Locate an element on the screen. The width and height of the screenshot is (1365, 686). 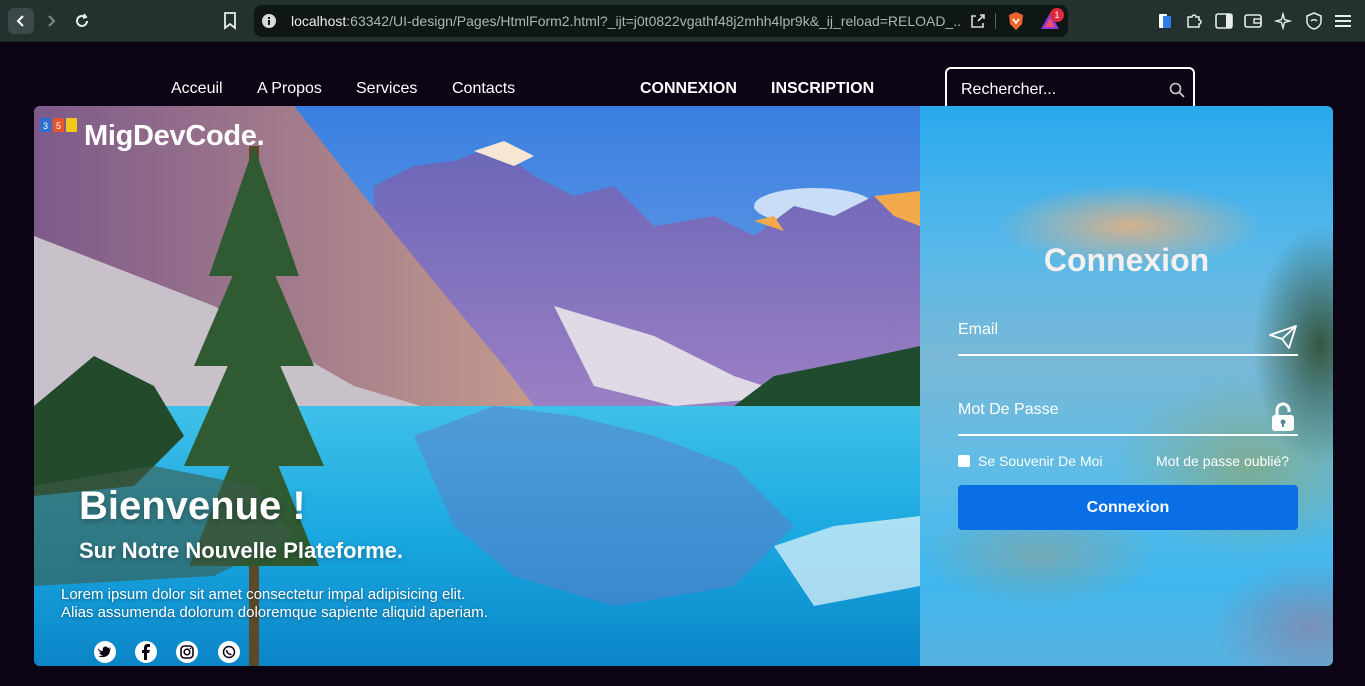
twitter-icon is located at coordinates (105, 652).